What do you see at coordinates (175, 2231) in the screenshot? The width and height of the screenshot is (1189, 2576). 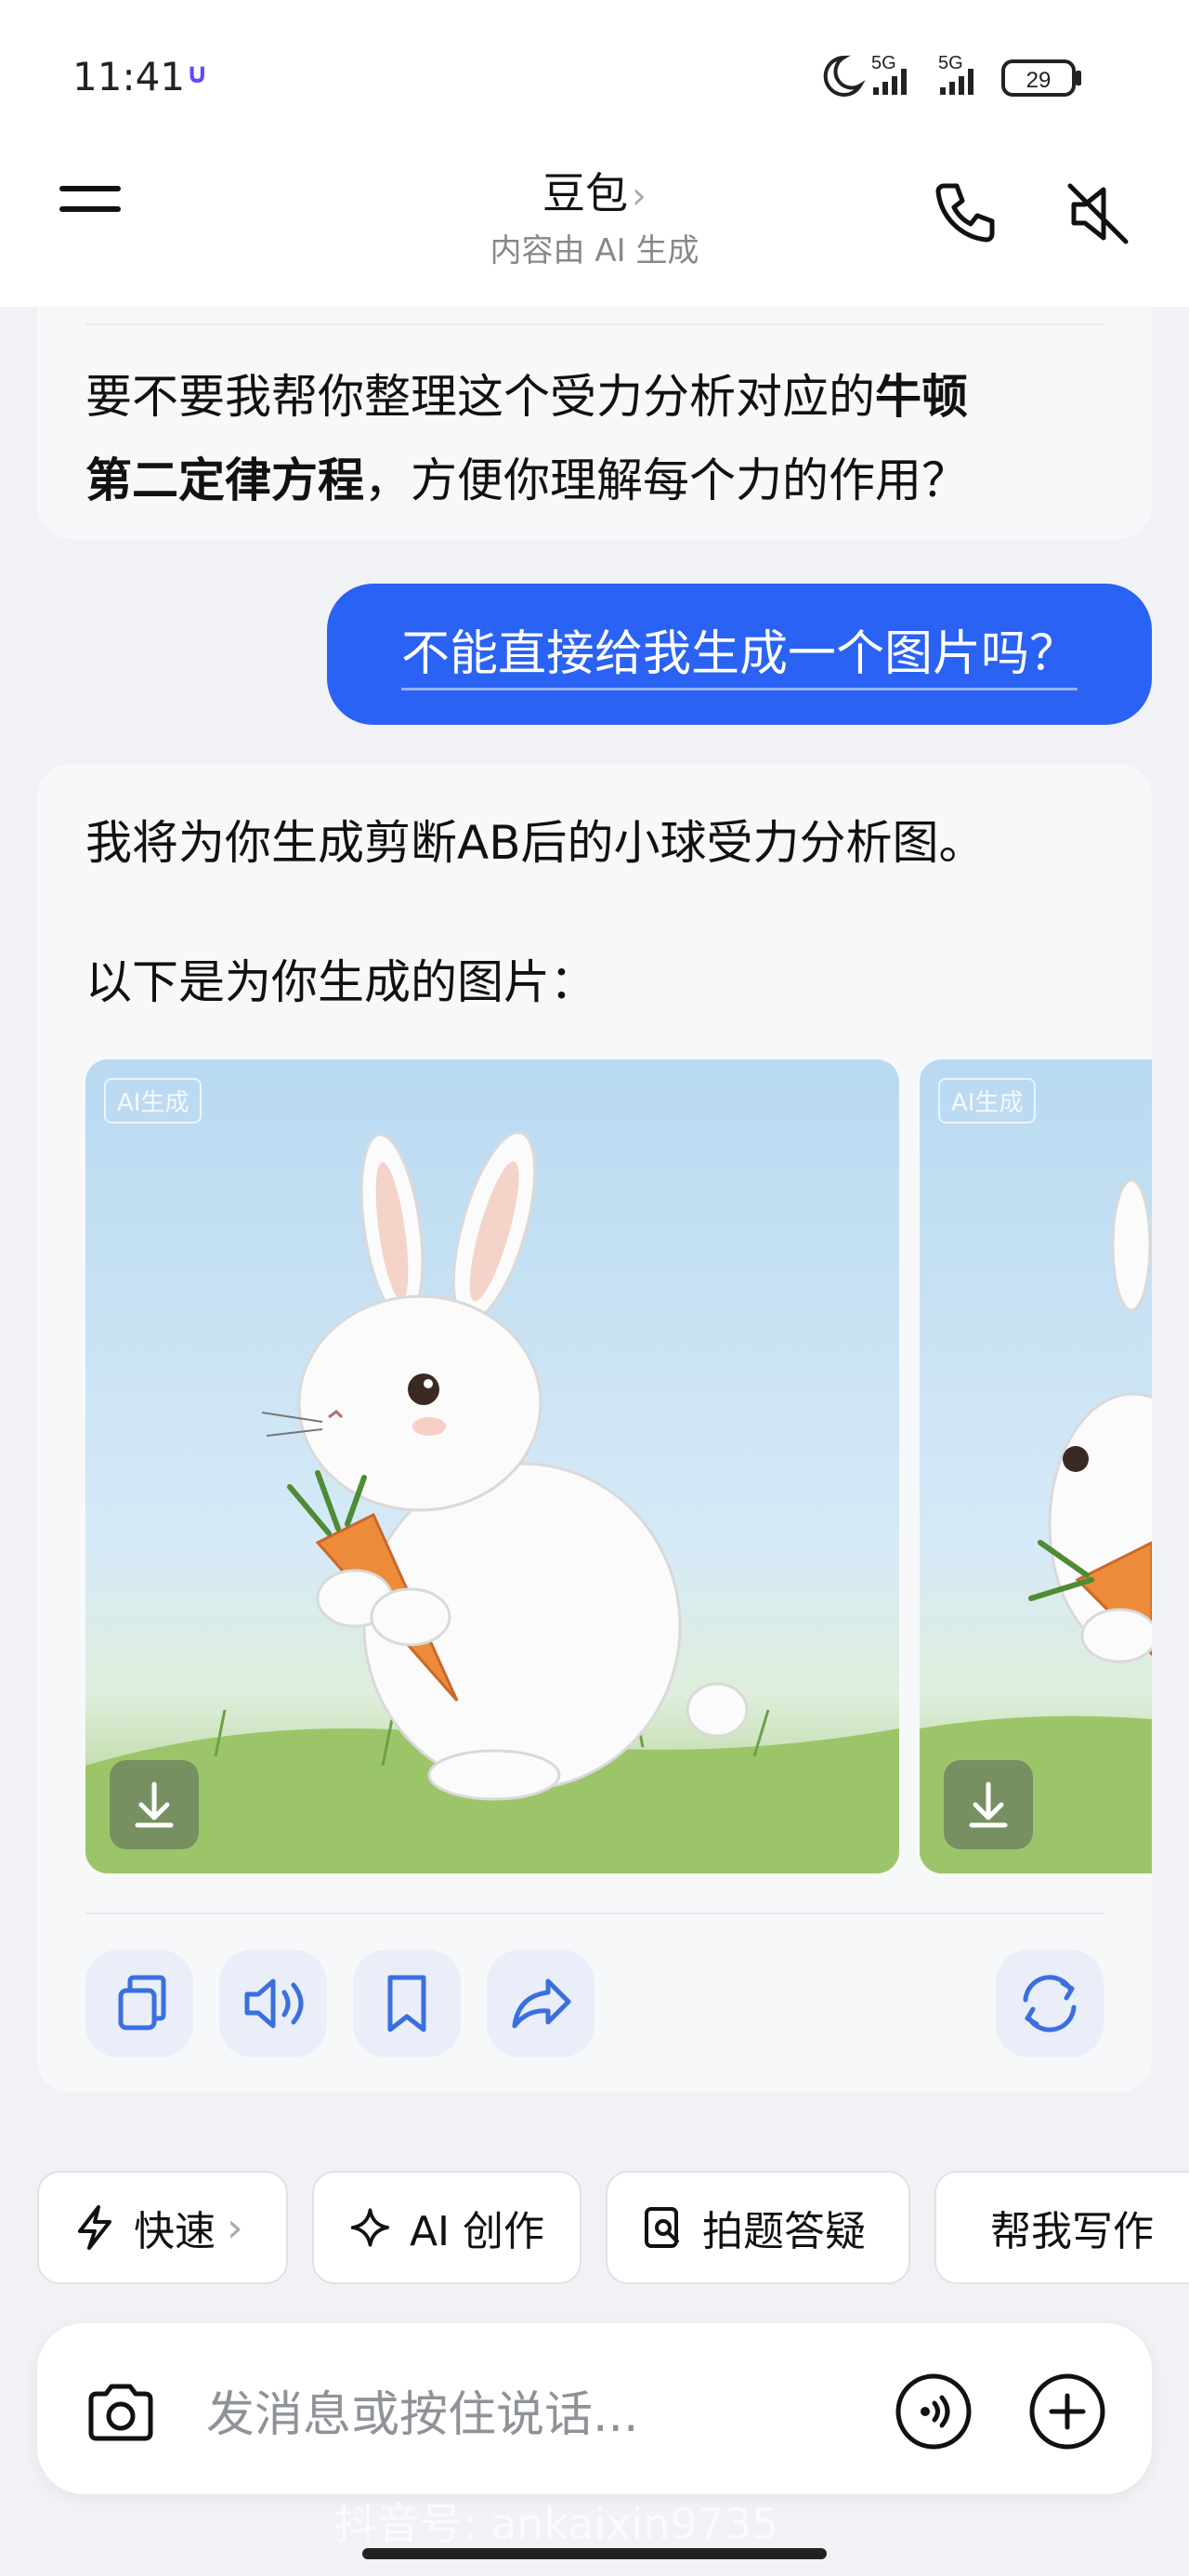 I see `chip-label: 快速` at bounding box center [175, 2231].